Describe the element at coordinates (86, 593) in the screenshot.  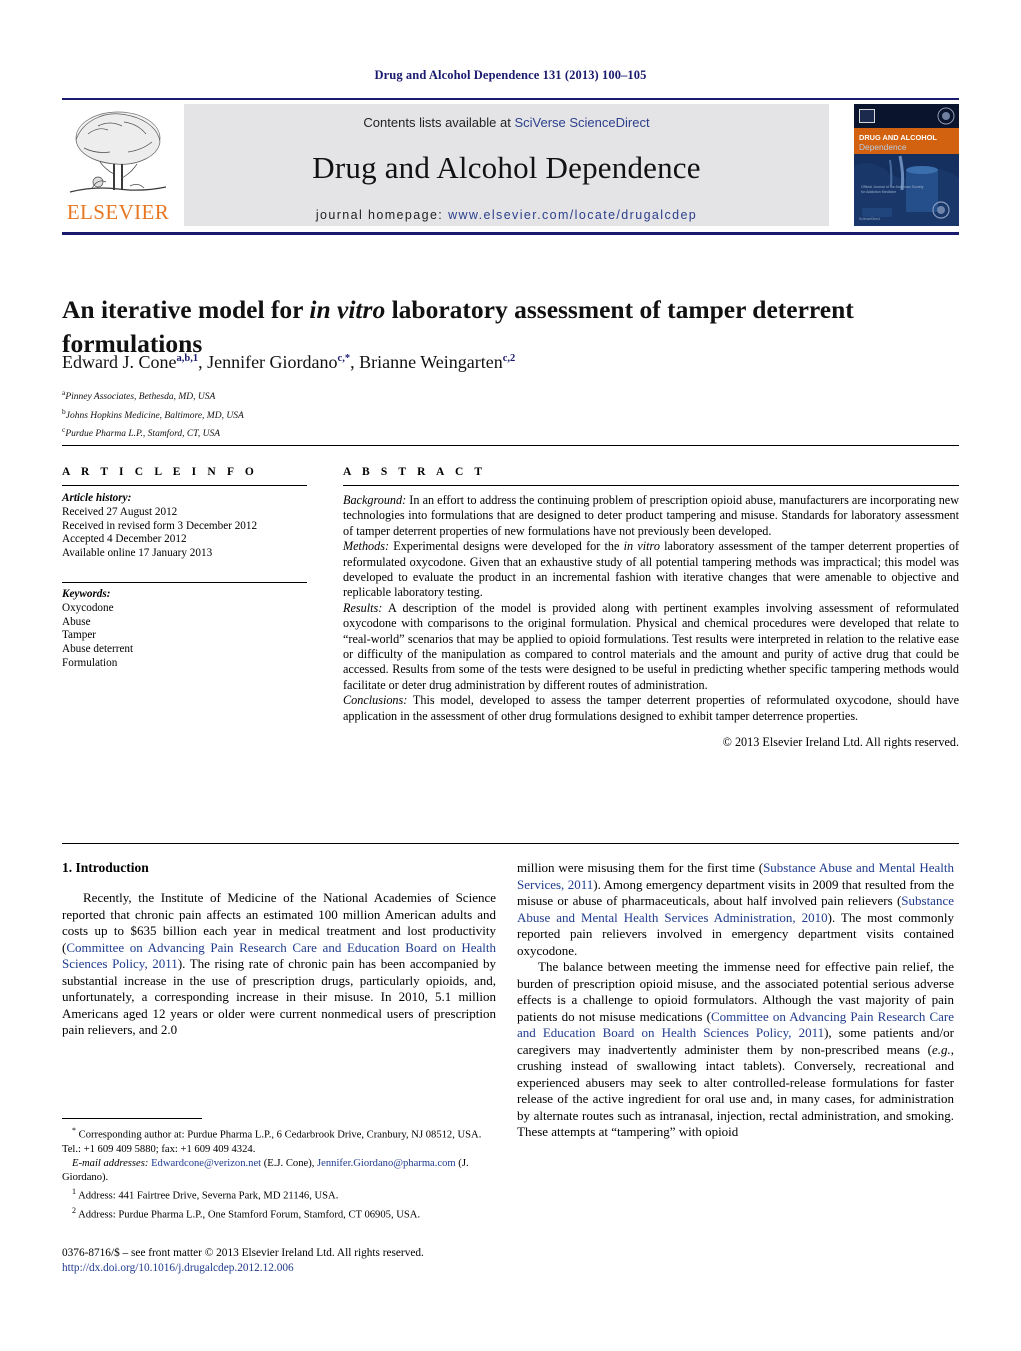
I see `keywords-label: Keywords:` at that location.